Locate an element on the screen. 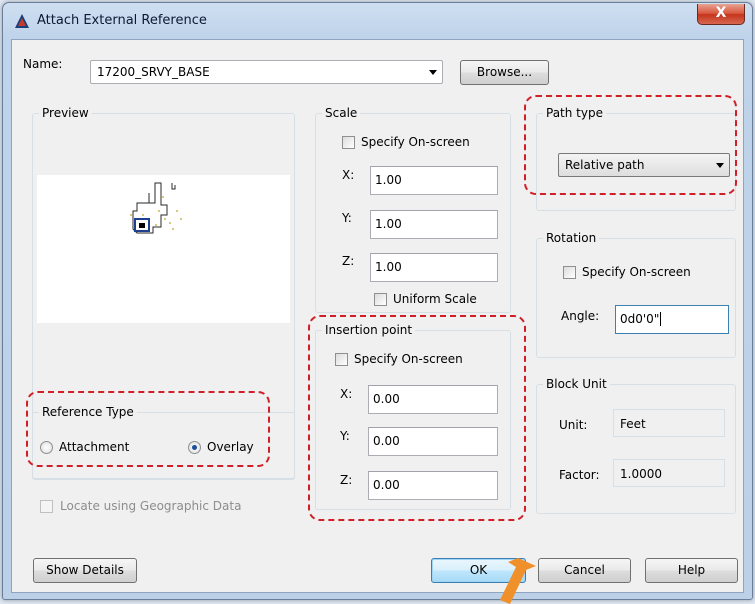 This screenshot has width=755, height=604. insertion-y-input: 0.00 is located at coordinates (433, 441).